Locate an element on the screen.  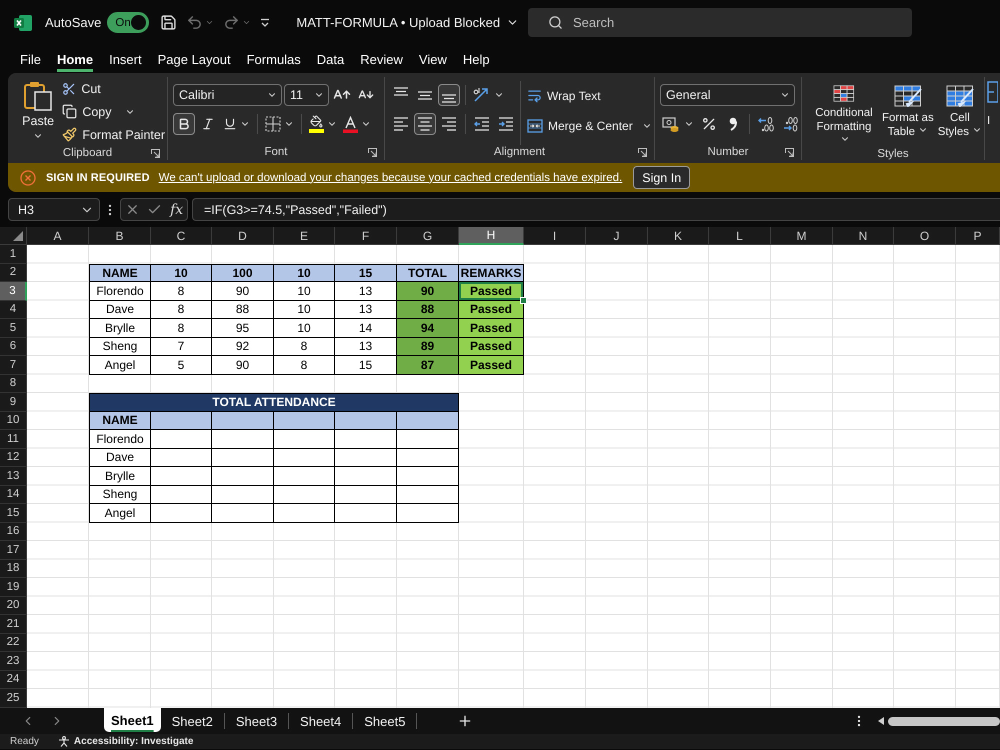
score-cell: 90 is located at coordinates (243, 365).